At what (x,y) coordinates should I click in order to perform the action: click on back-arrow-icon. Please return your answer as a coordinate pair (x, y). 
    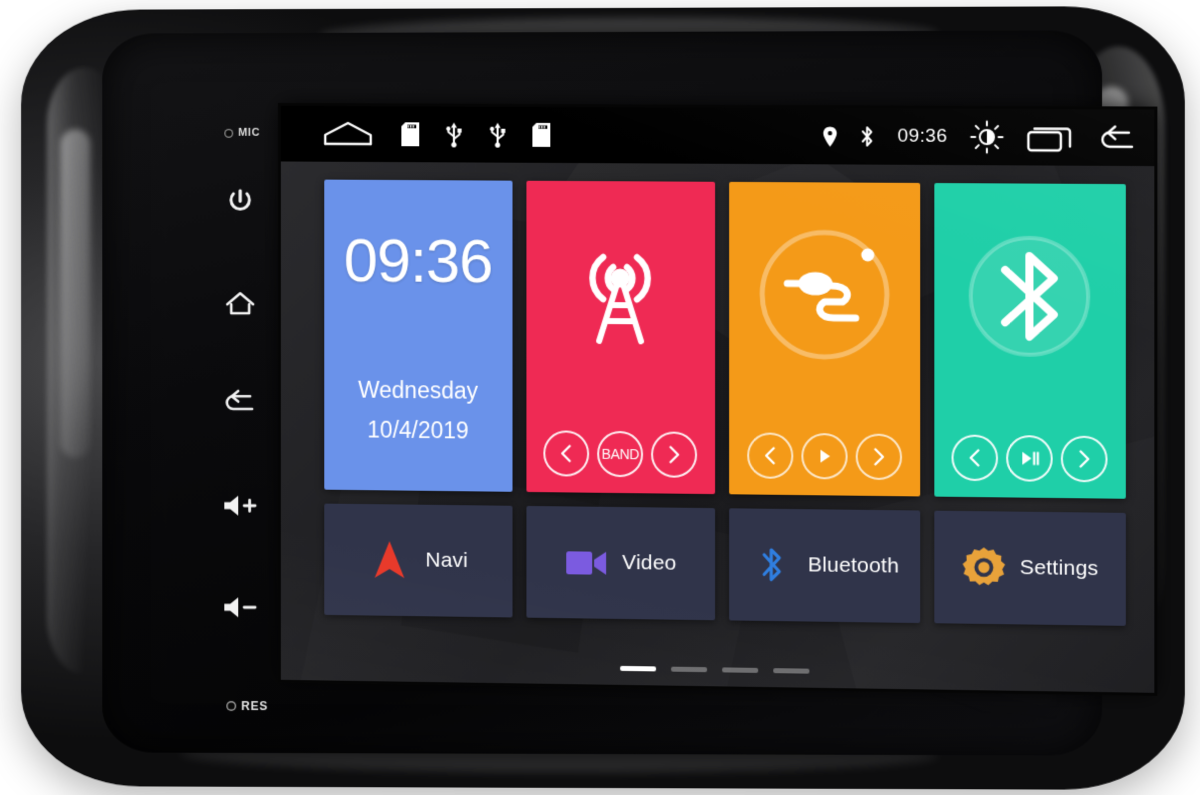
    Looking at the image, I should click on (240, 402).